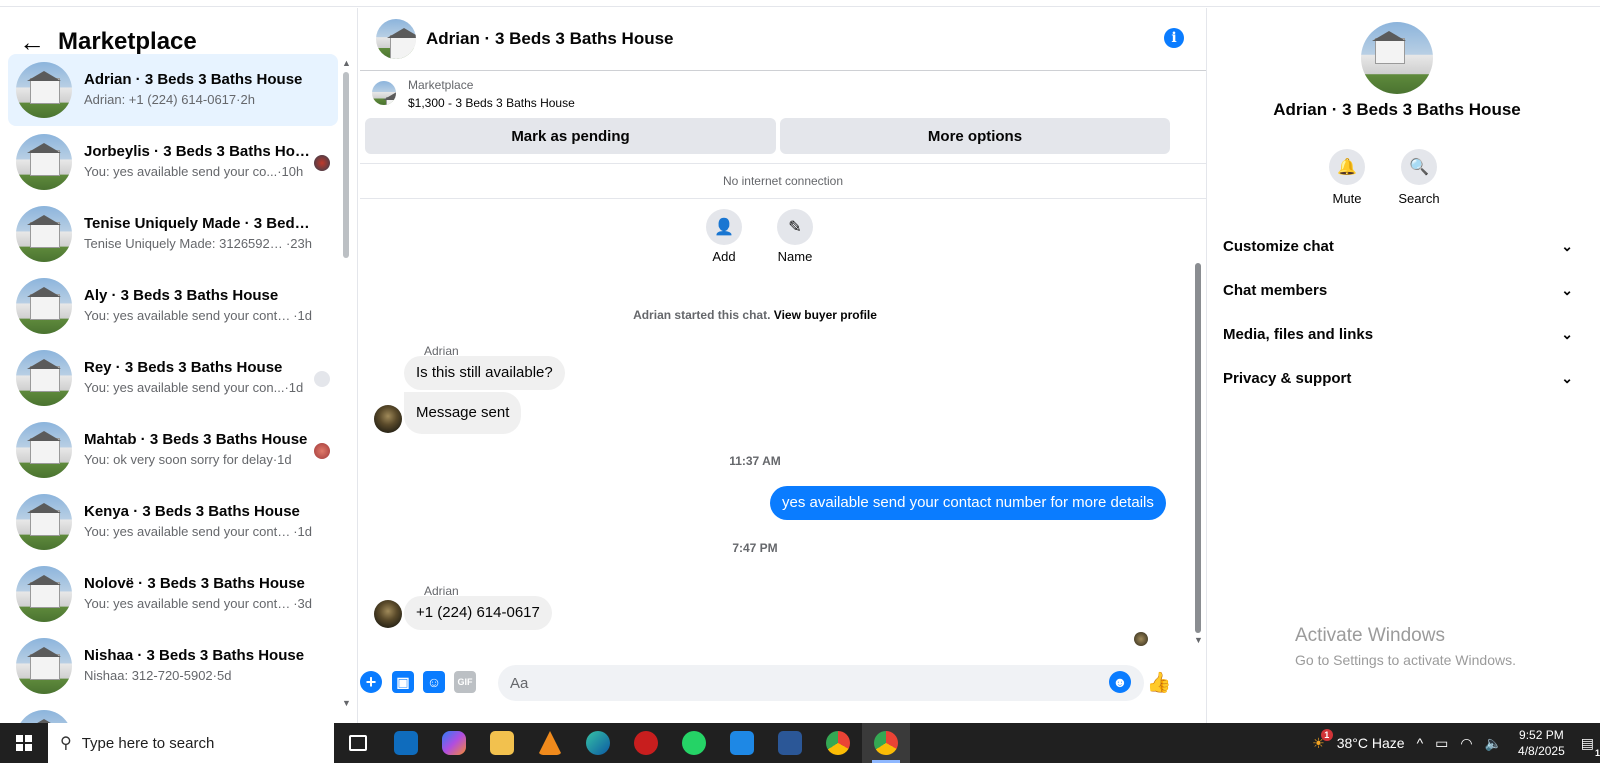 The image size is (1600, 763). I want to click on outlook-icon, so click(406, 743).